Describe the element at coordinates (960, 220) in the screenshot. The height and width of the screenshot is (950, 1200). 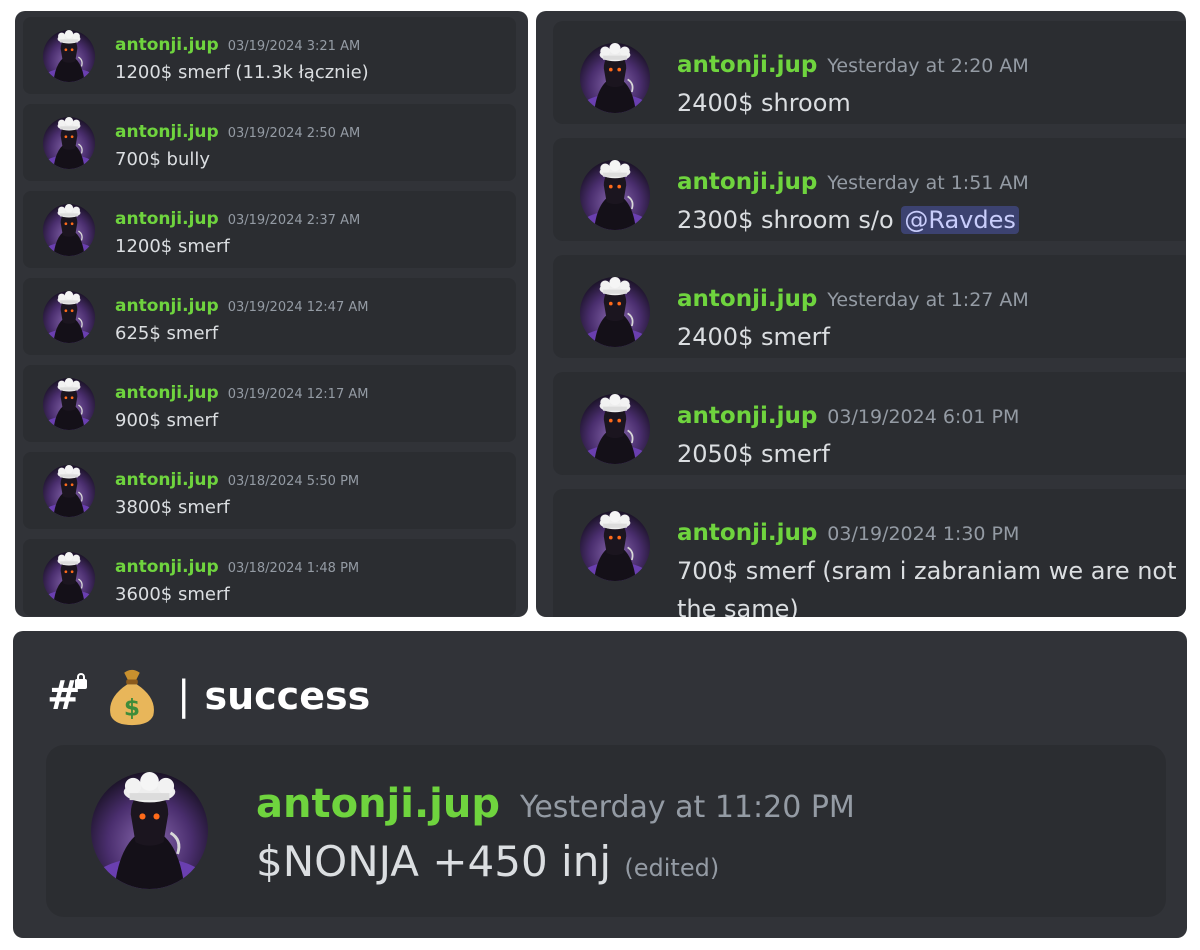
I see `user-mention: @Ravdes` at that location.